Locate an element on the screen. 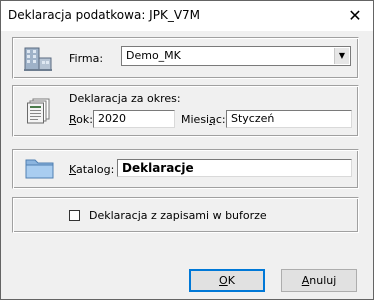 Image resolution: width=374 pixels, height=300 pixels. firma-group: Firma: Demo_MK ▼ is located at coordinates (185, 58).